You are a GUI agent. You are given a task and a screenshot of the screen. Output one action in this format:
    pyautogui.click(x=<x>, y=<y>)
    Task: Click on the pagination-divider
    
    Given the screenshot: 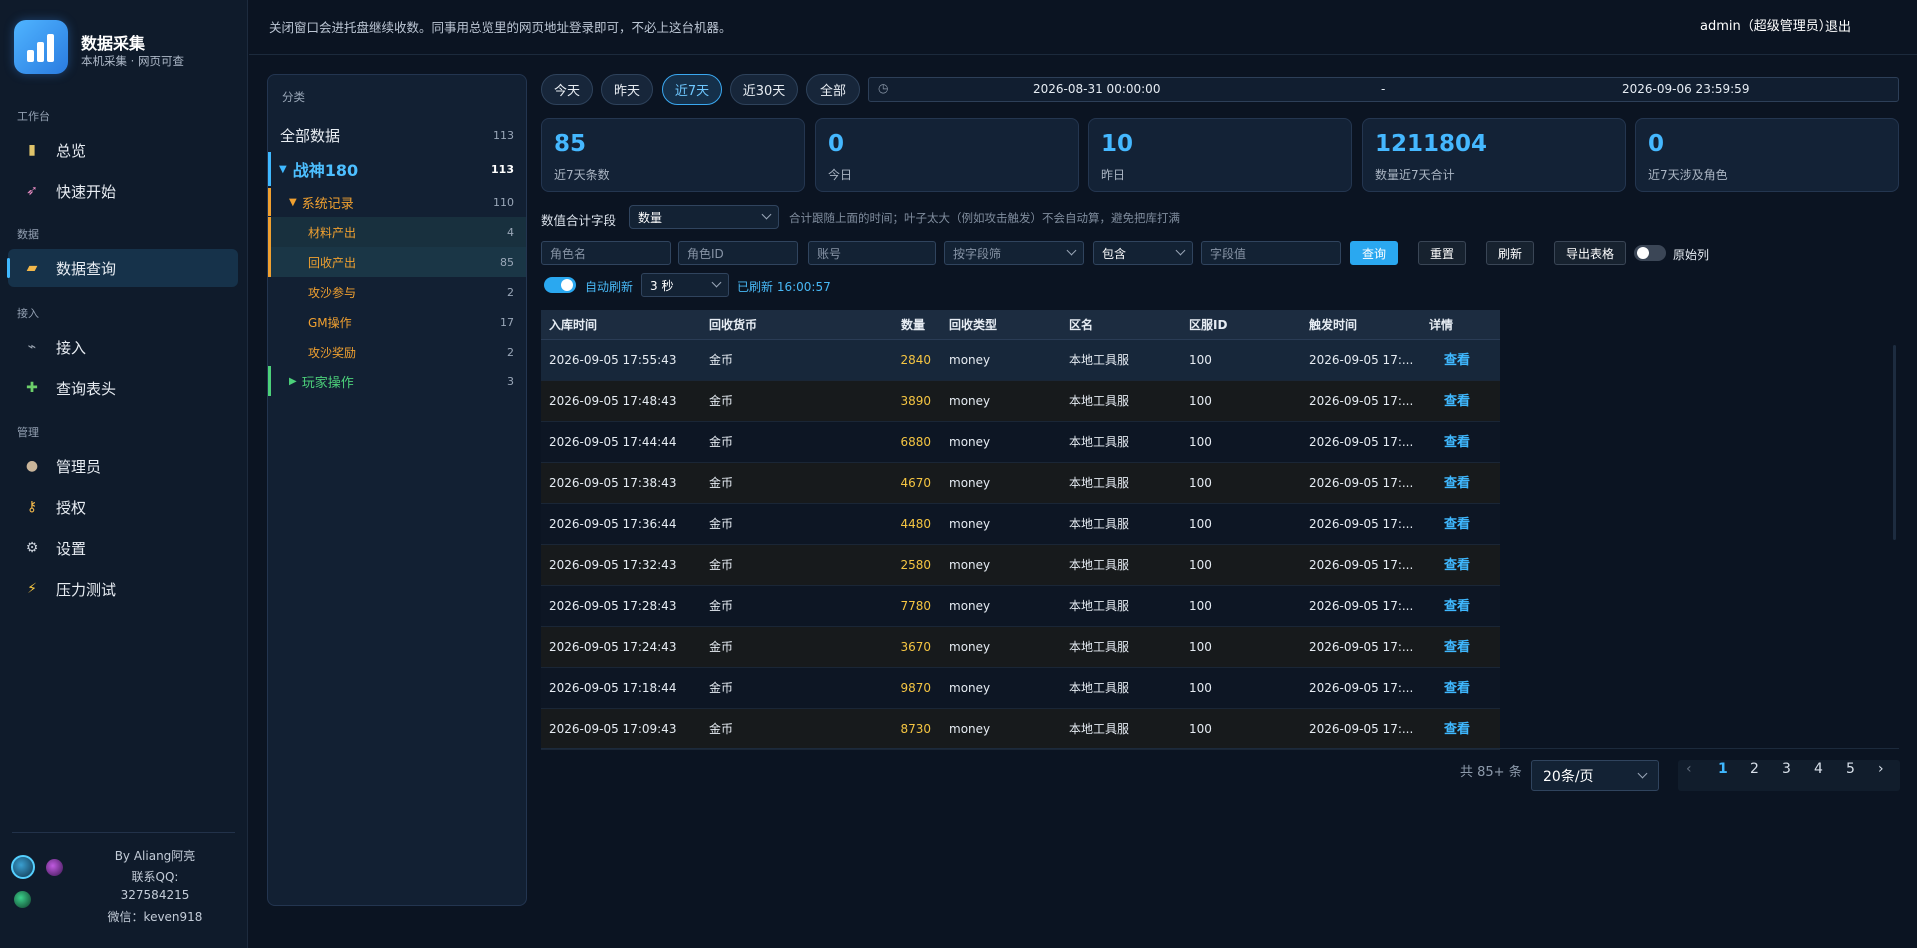 What is the action you would take?
    pyautogui.click(x=1220, y=748)
    